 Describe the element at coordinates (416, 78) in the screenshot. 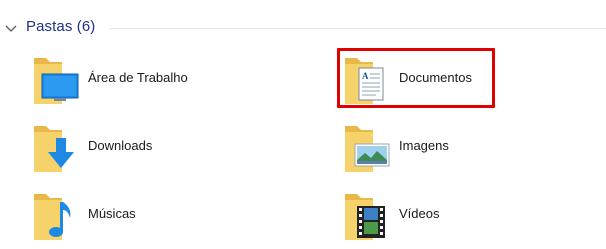

I see `highlight-box-documents` at that location.